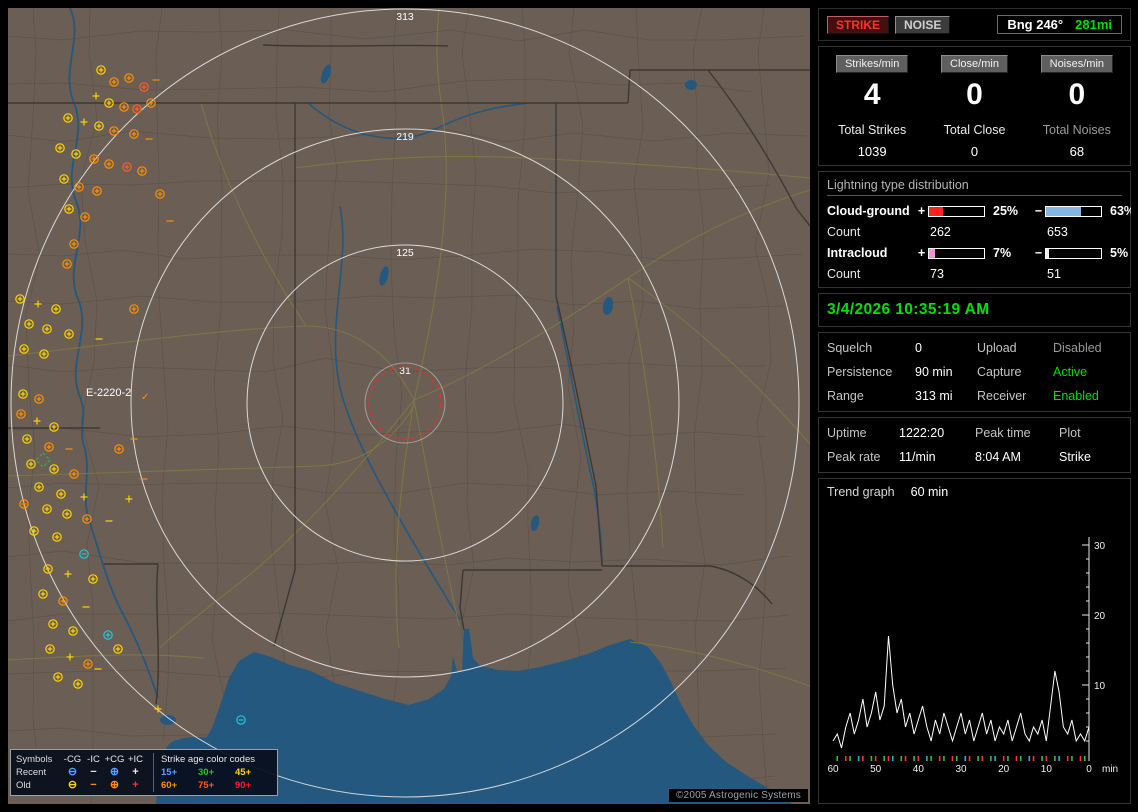 The width and height of the screenshot is (1138, 812). I want to click on strike-button: STRIKE, so click(858, 24).